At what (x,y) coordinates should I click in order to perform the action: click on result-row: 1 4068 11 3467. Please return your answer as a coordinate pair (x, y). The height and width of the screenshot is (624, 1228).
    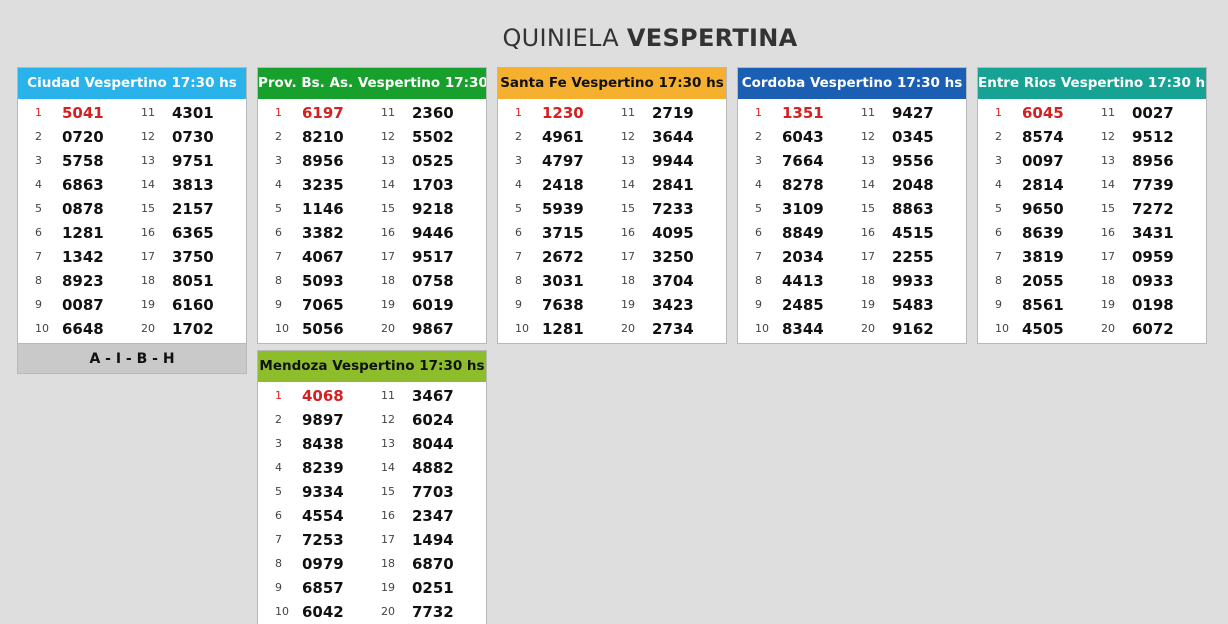
    Looking at the image, I should click on (372, 396).